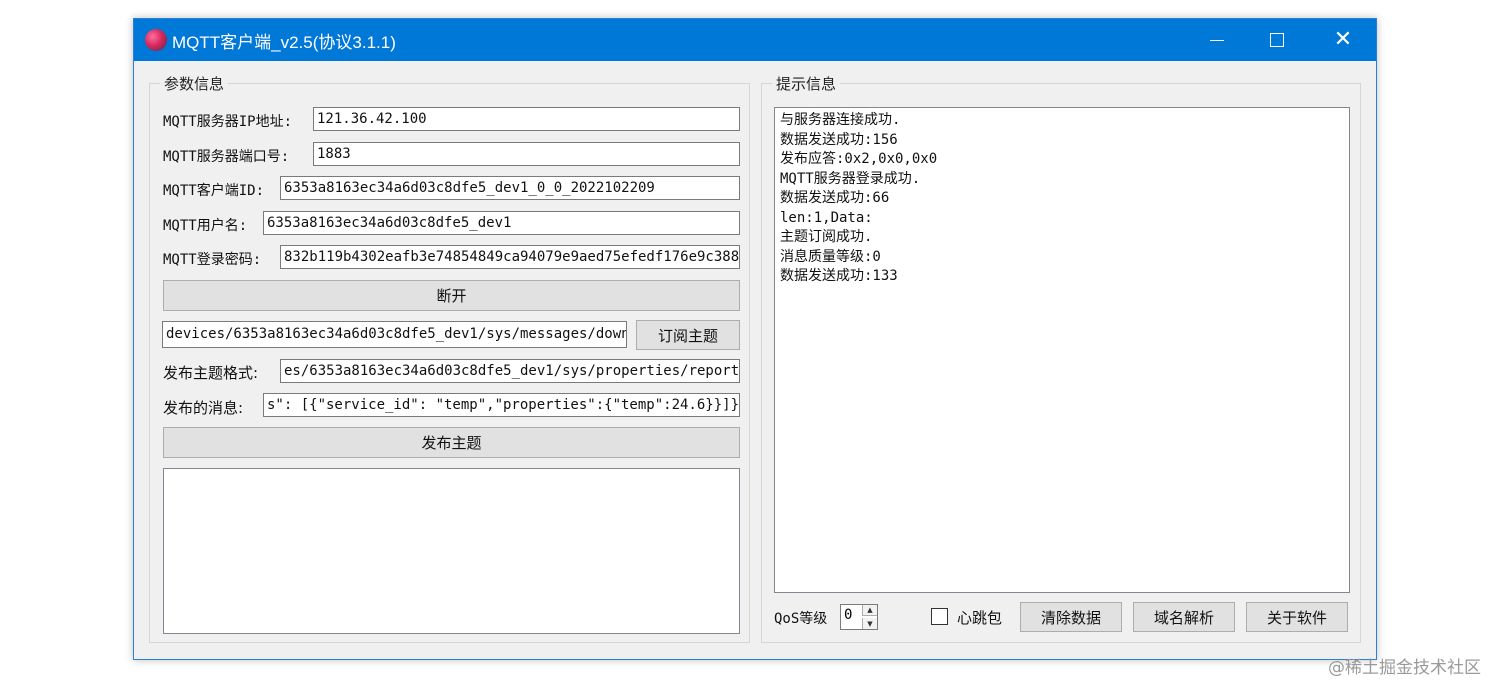 The image size is (1512, 696). What do you see at coordinates (526, 119) in the screenshot?
I see `server-ip-input: 121.36.42.100` at bounding box center [526, 119].